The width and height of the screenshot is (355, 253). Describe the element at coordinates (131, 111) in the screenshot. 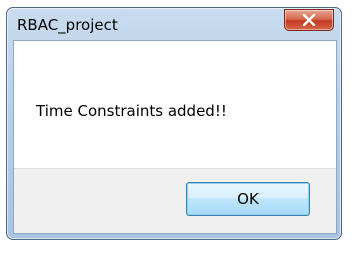

I see `dialog-message: Time Constraints added!!` at that location.